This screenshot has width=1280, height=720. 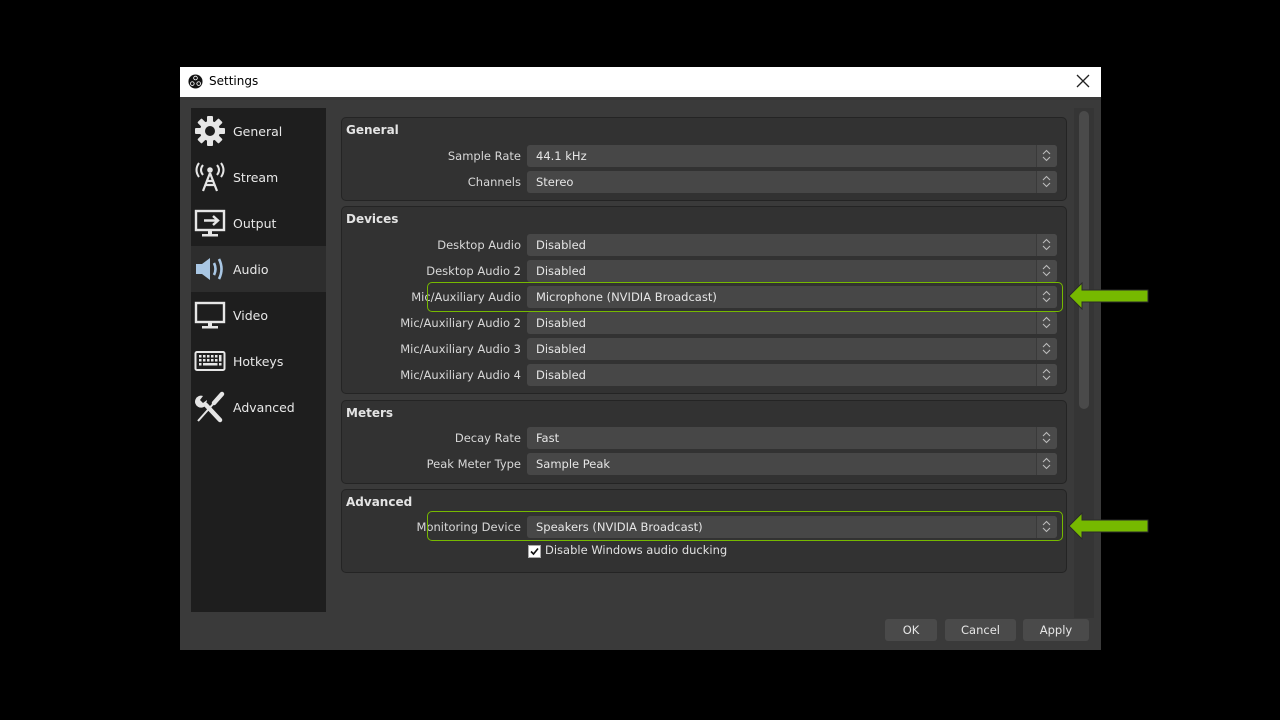 What do you see at coordinates (473, 464) in the screenshot?
I see `peak-meter-type-label: Peak Meter Type` at bounding box center [473, 464].